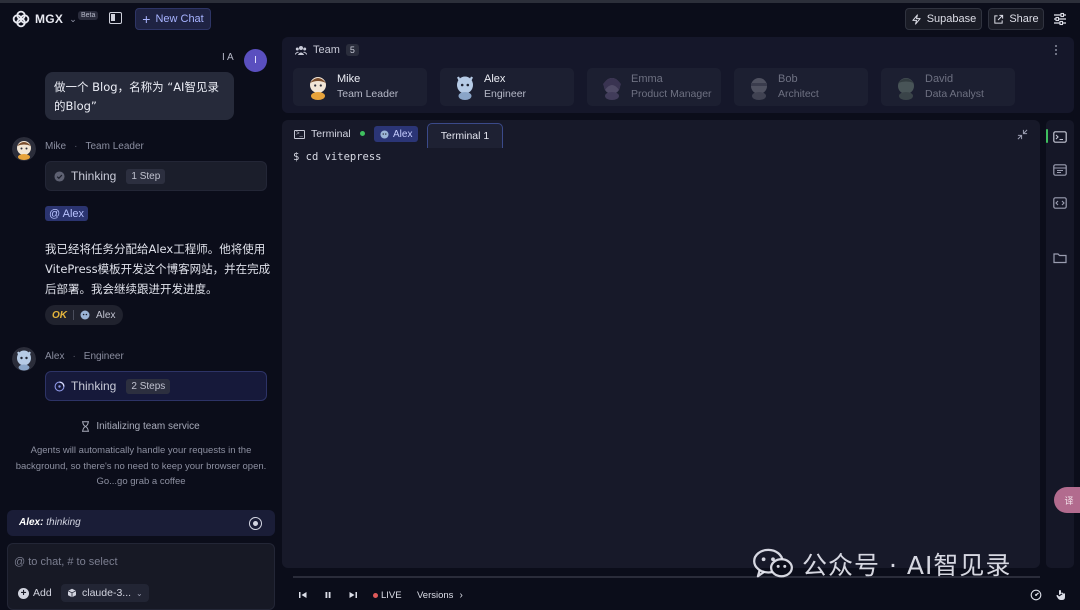 The width and height of the screenshot is (1080, 610). I want to click on share-button: Share, so click(1016, 19).